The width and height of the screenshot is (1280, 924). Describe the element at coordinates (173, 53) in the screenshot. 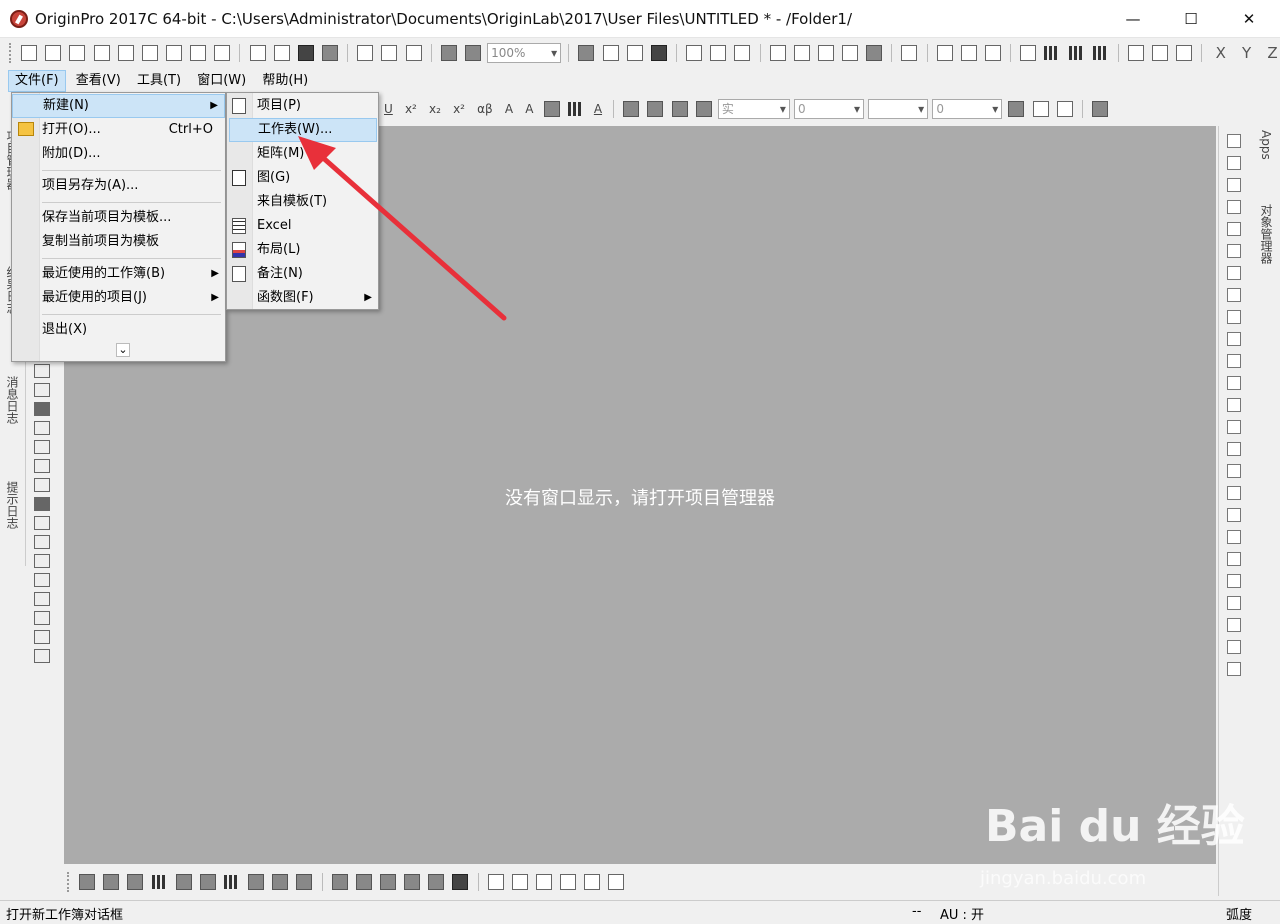

I see `new-layout-icon` at that location.